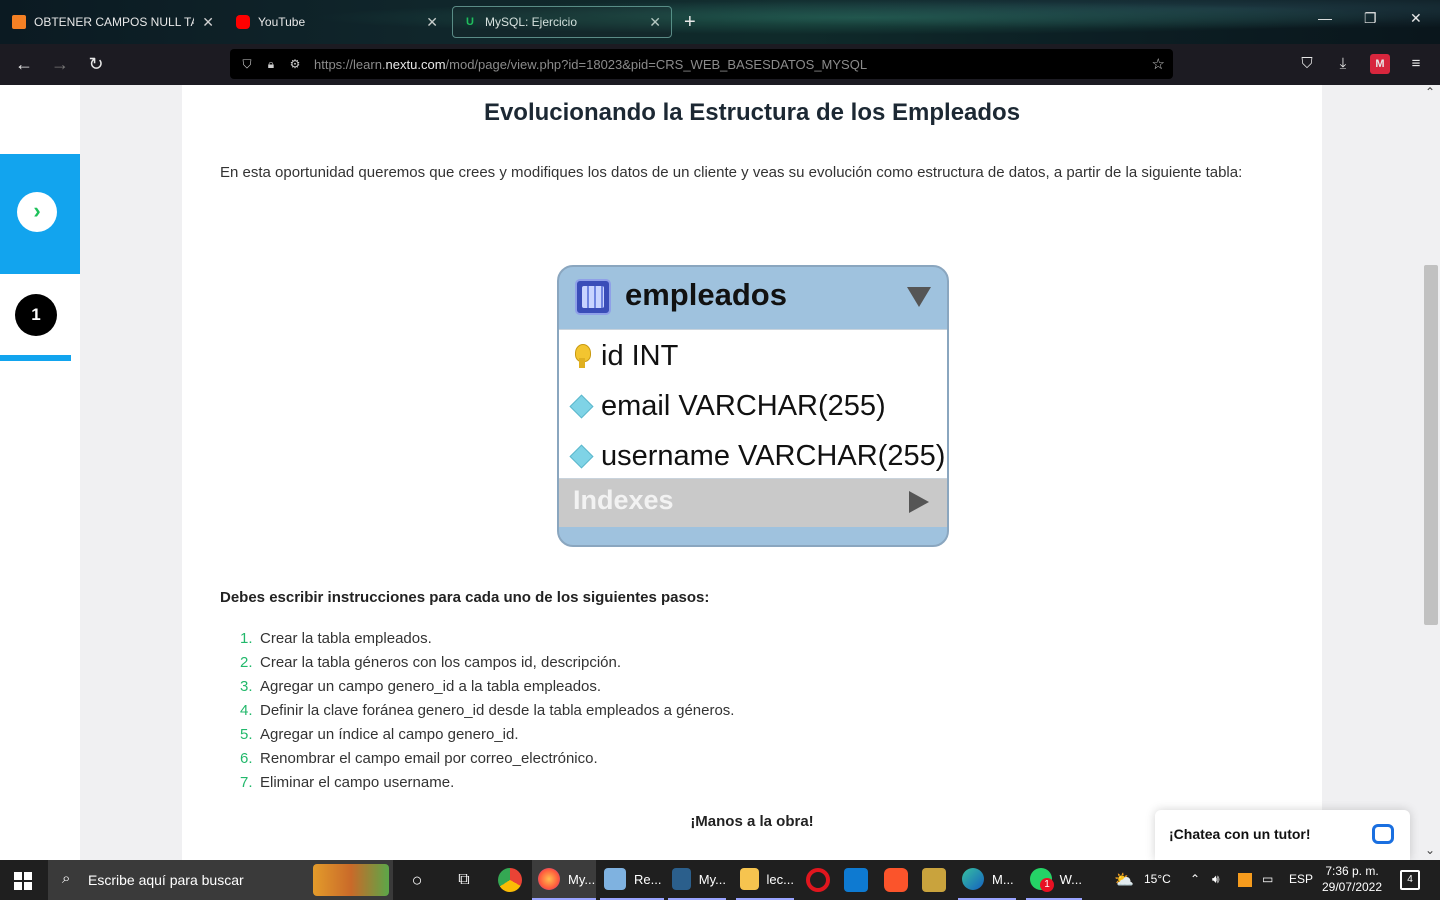 The image size is (1440, 900). Describe the element at coordinates (246, 782) in the screenshot. I see `step-number: 7.` at that location.